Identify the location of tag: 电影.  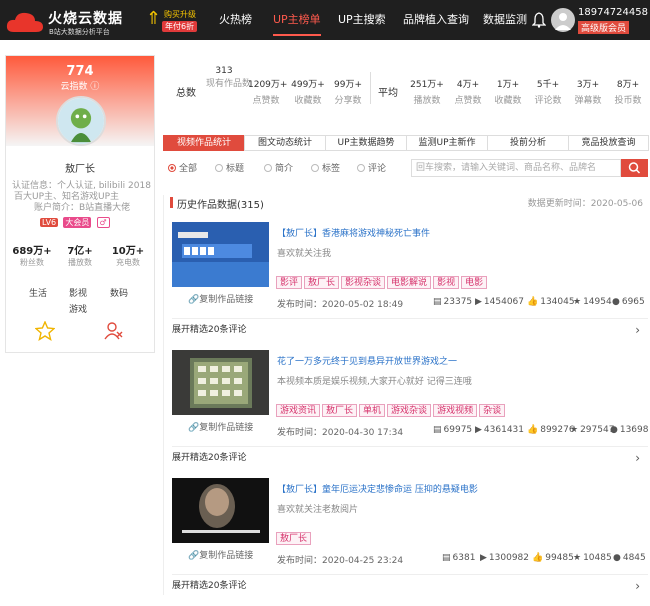
(474, 282).